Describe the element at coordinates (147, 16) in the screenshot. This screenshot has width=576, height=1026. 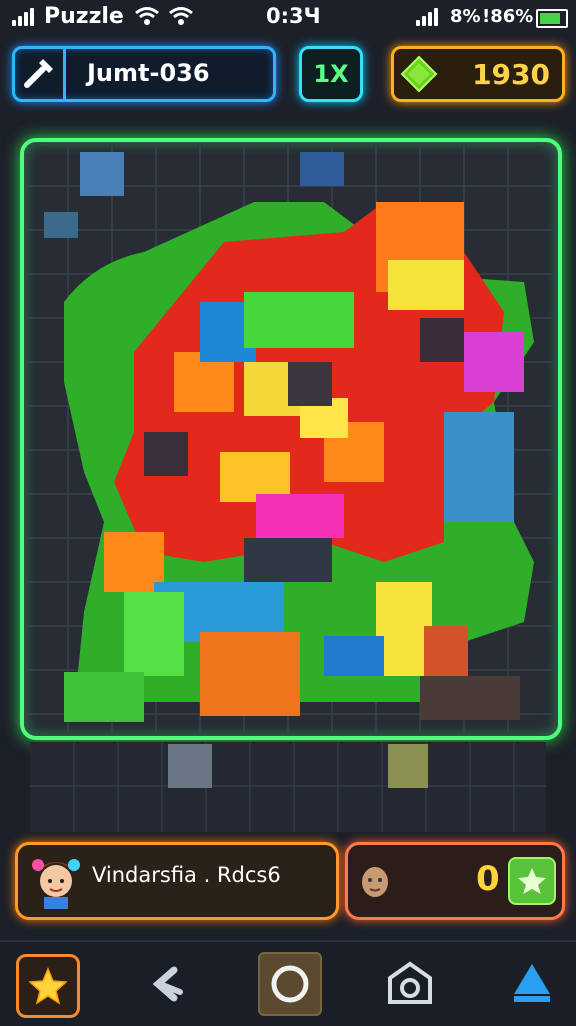
I see `wifi-icon` at that location.